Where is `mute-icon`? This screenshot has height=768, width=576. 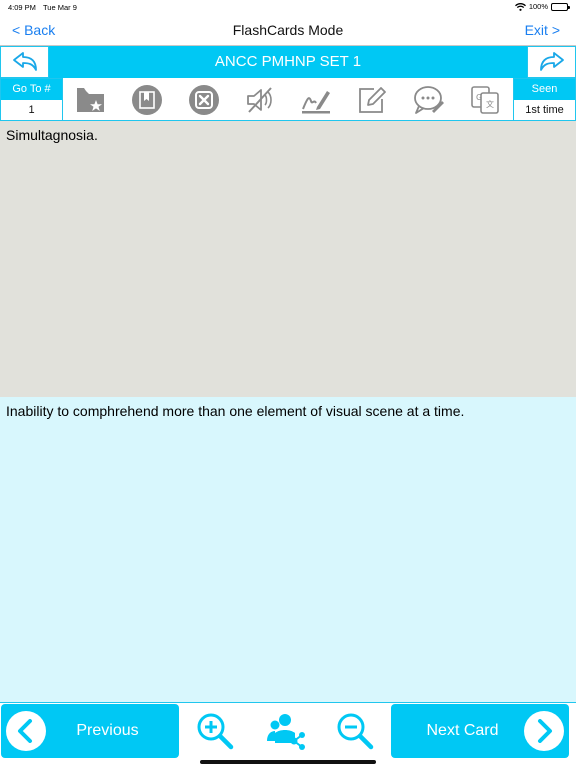 mute-icon is located at coordinates (259, 99).